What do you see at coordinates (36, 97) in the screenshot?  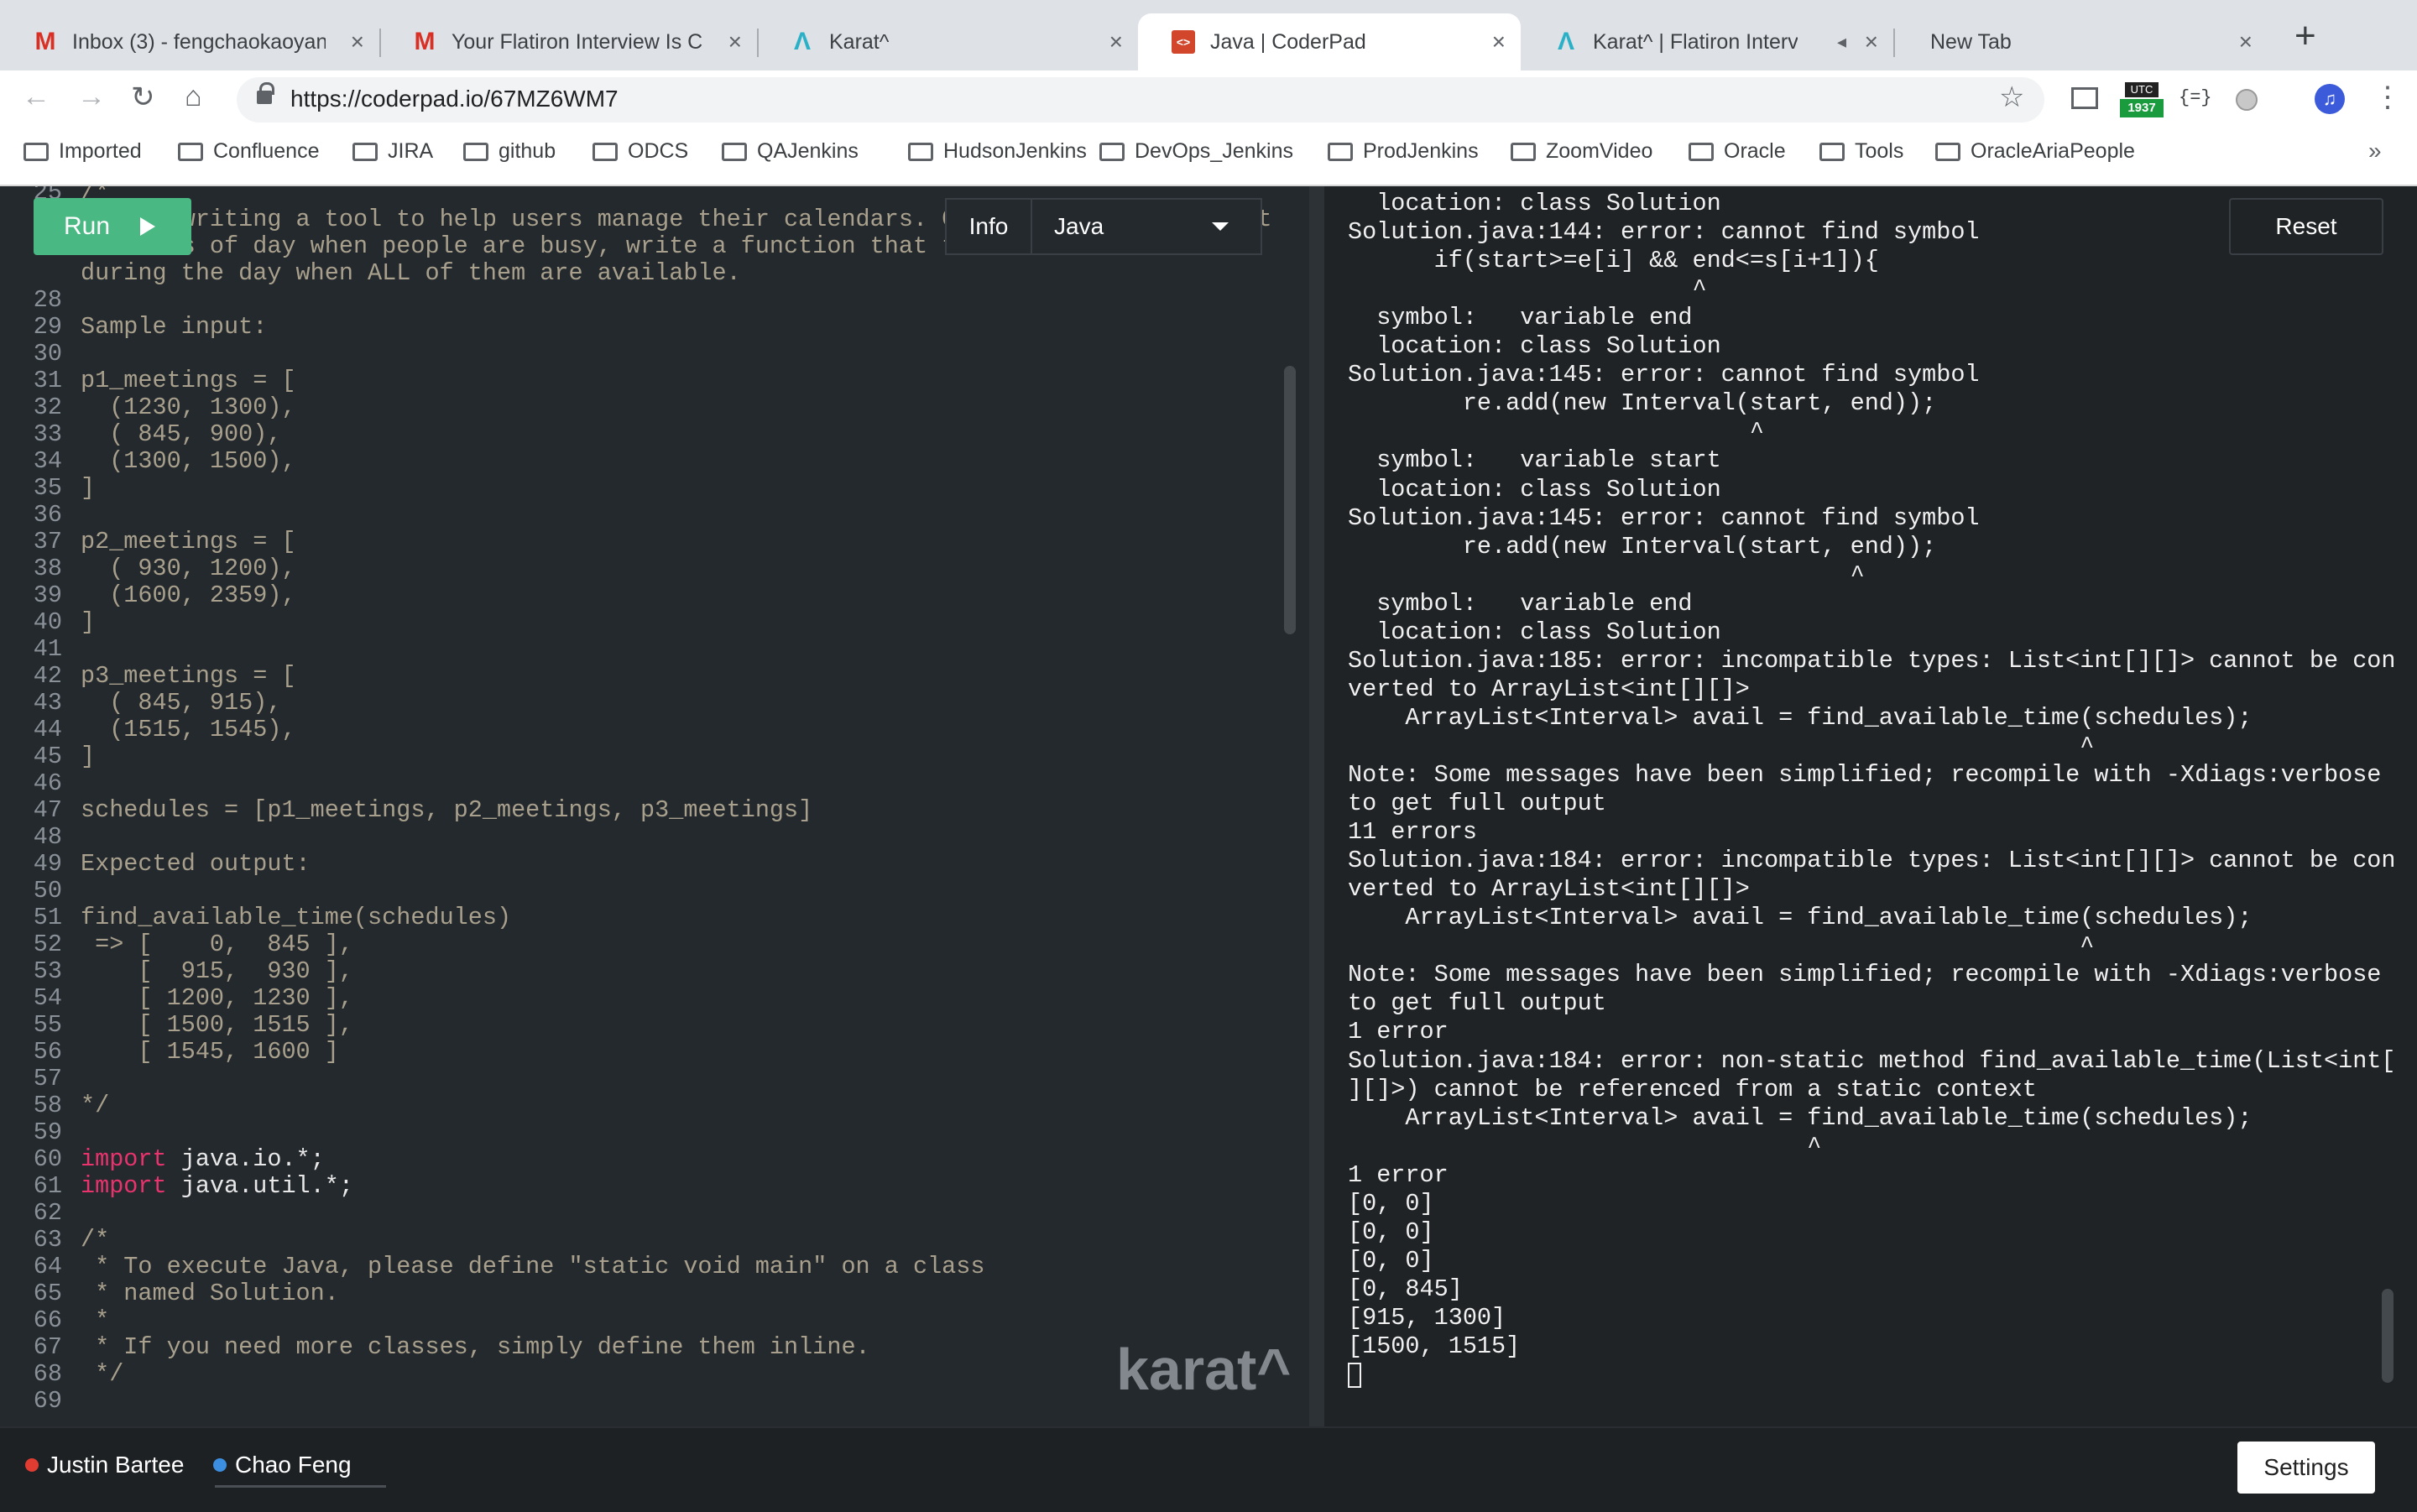 I see `back-icon: ←` at bounding box center [36, 97].